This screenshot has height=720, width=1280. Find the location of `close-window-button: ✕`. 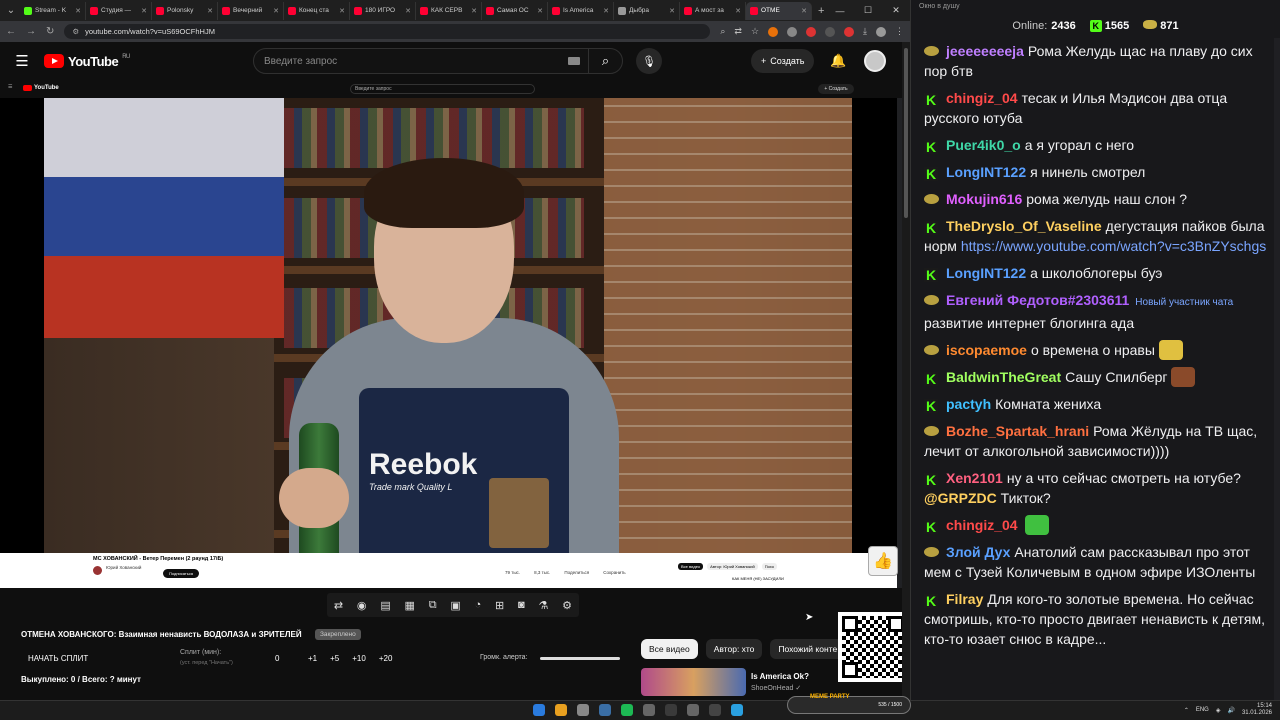

close-window-button: ✕ is located at coordinates (896, 10).